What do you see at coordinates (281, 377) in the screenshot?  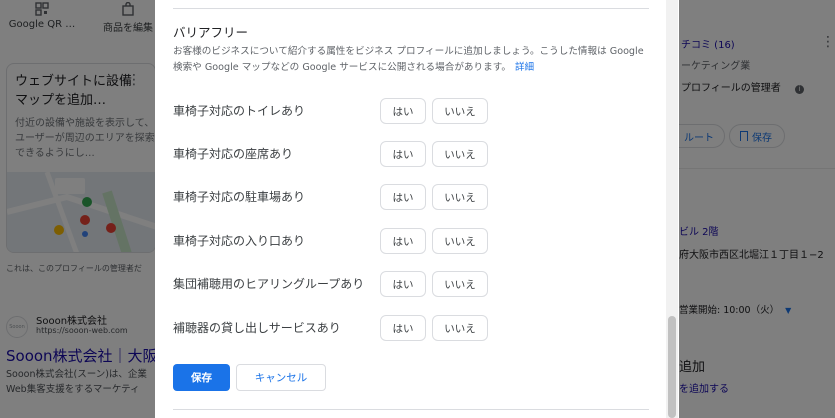 I see `cancel-button: キャンセル` at bounding box center [281, 377].